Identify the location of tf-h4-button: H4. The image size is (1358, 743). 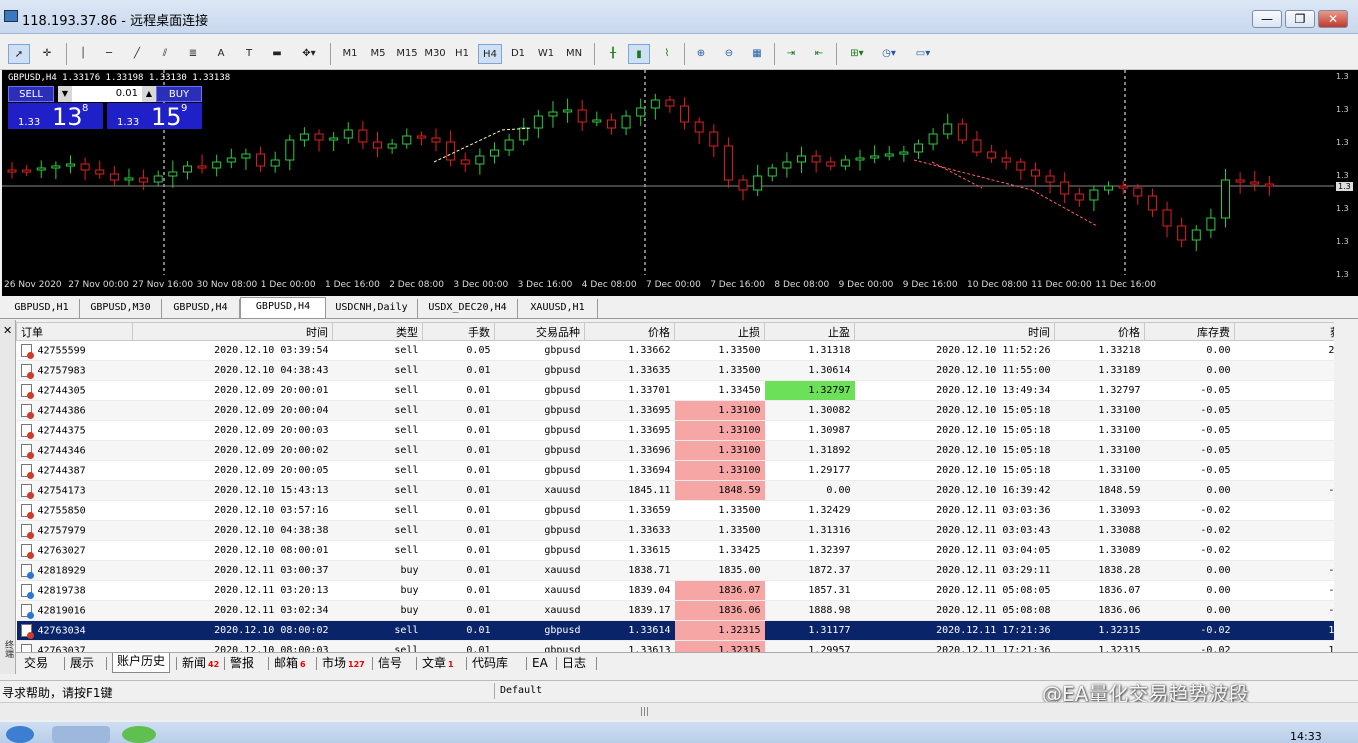
(490, 54).